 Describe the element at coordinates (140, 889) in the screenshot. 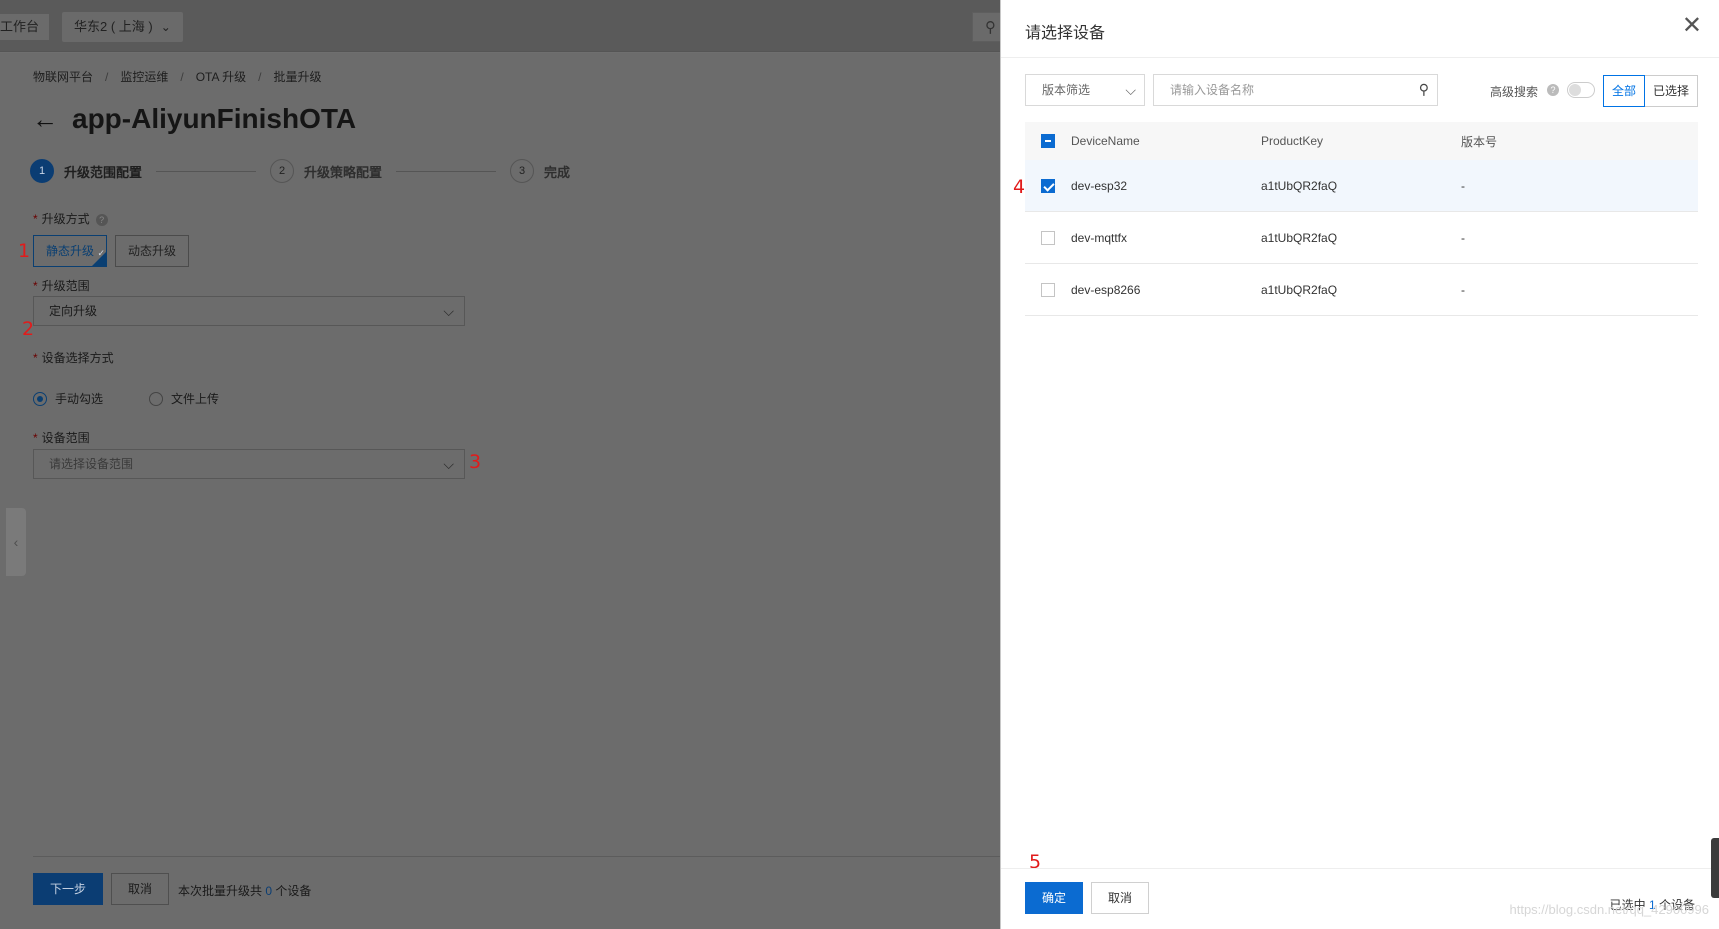

I see `page-cancel-button: 取消` at that location.